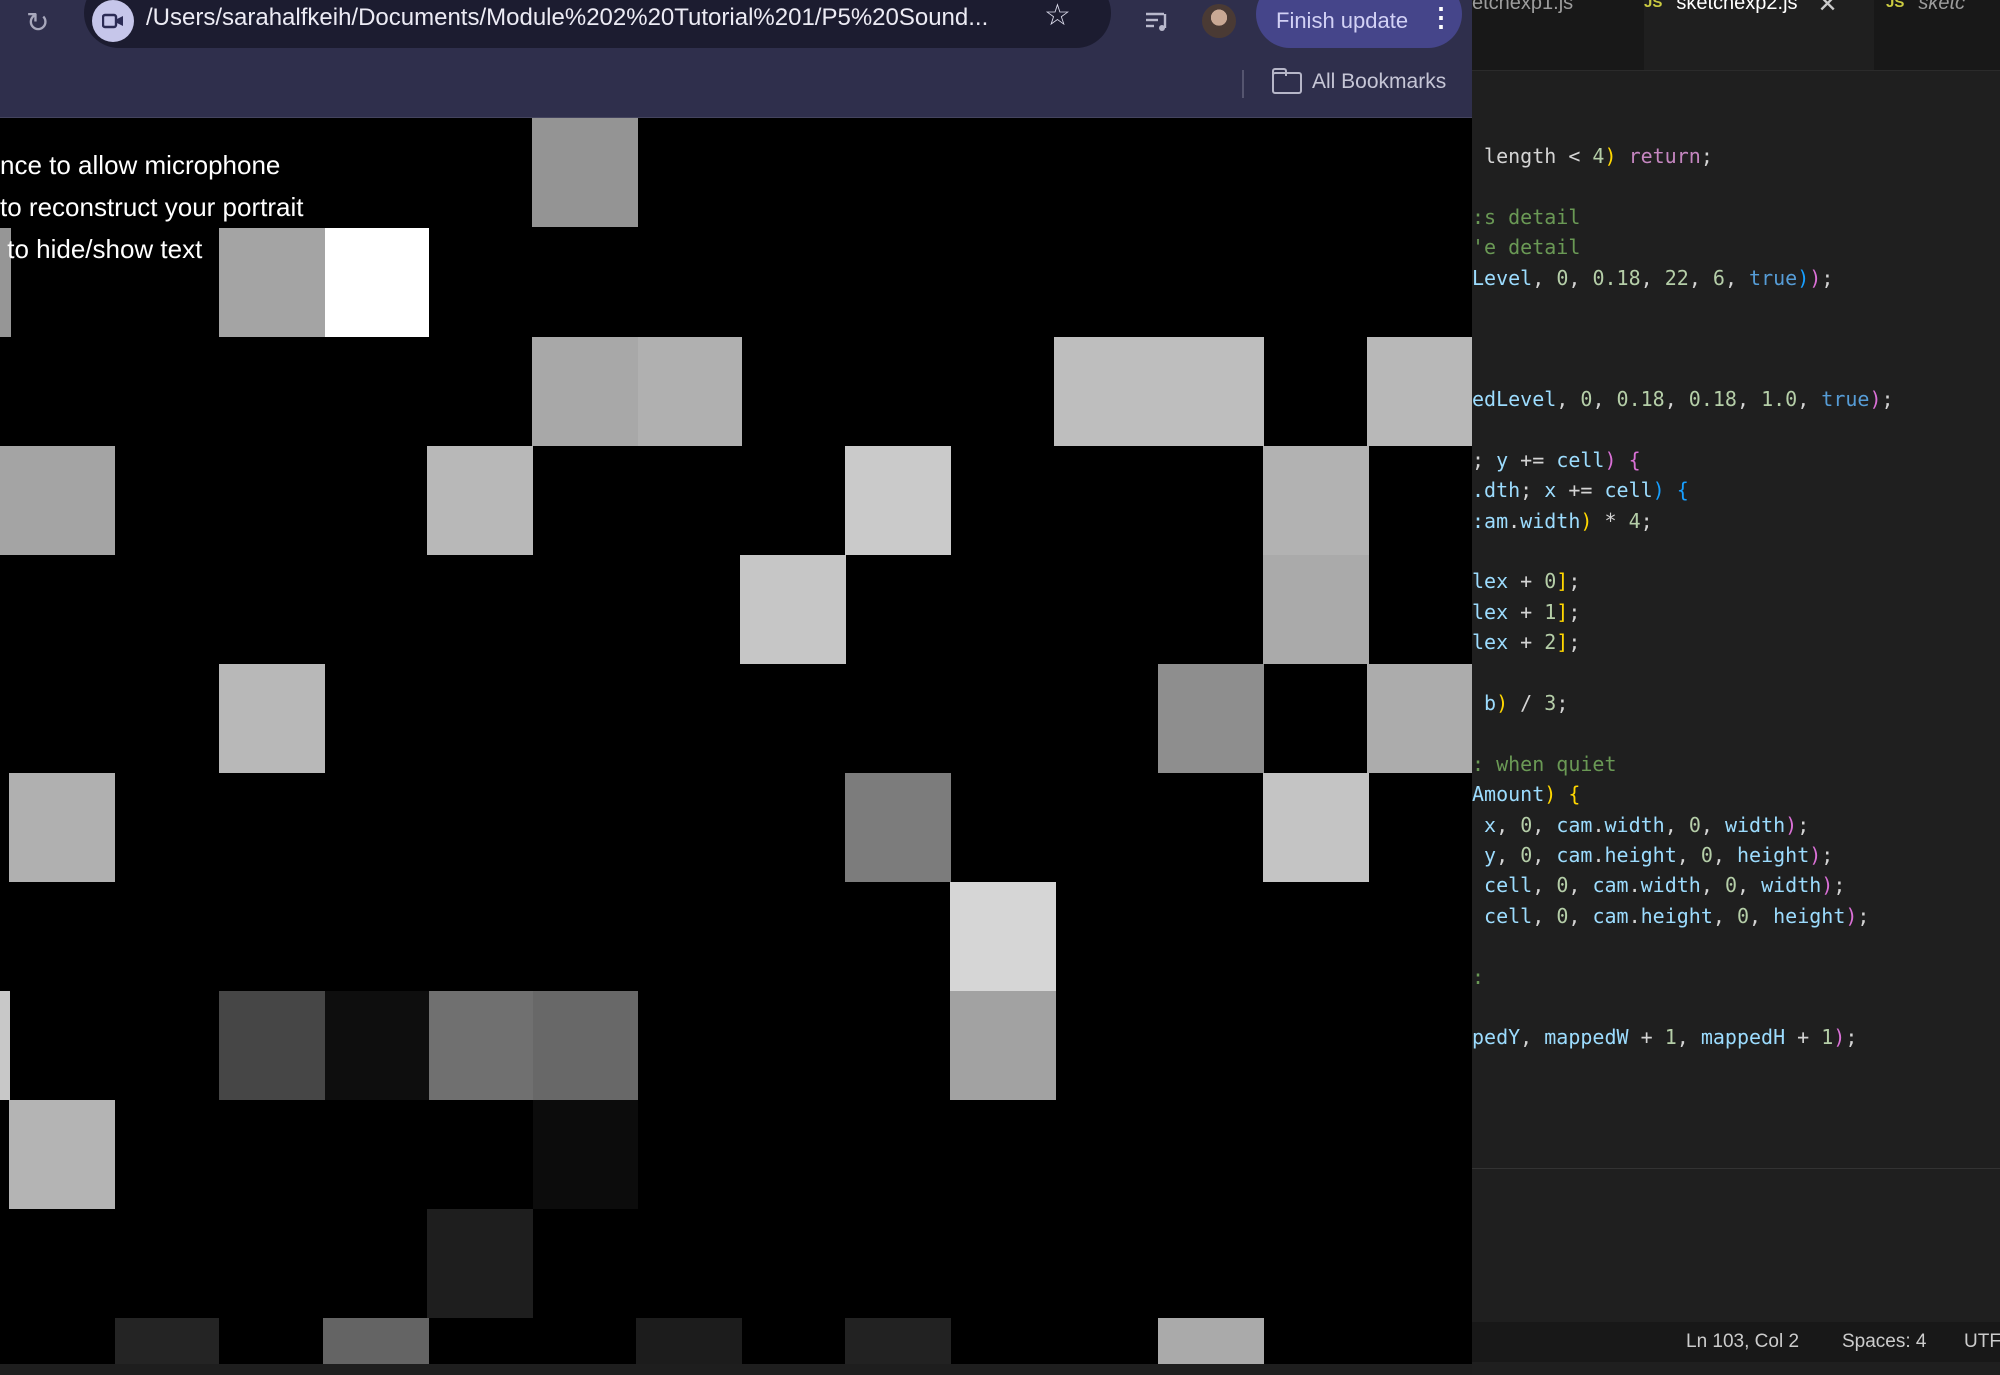 Image resolution: width=2000 pixels, height=1375 pixels. Describe the element at coordinates (1342, 20) in the screenshot. I see `finish-update-label: Finish update` at that location.